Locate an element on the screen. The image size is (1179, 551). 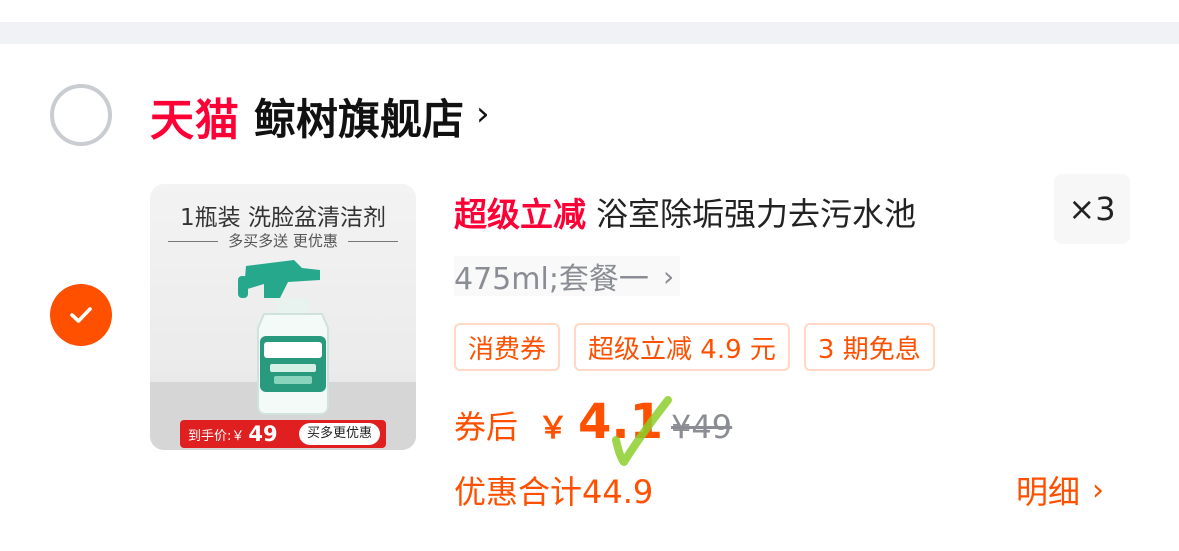
detail-label: 明细 is located at coordinates (1048, 492).